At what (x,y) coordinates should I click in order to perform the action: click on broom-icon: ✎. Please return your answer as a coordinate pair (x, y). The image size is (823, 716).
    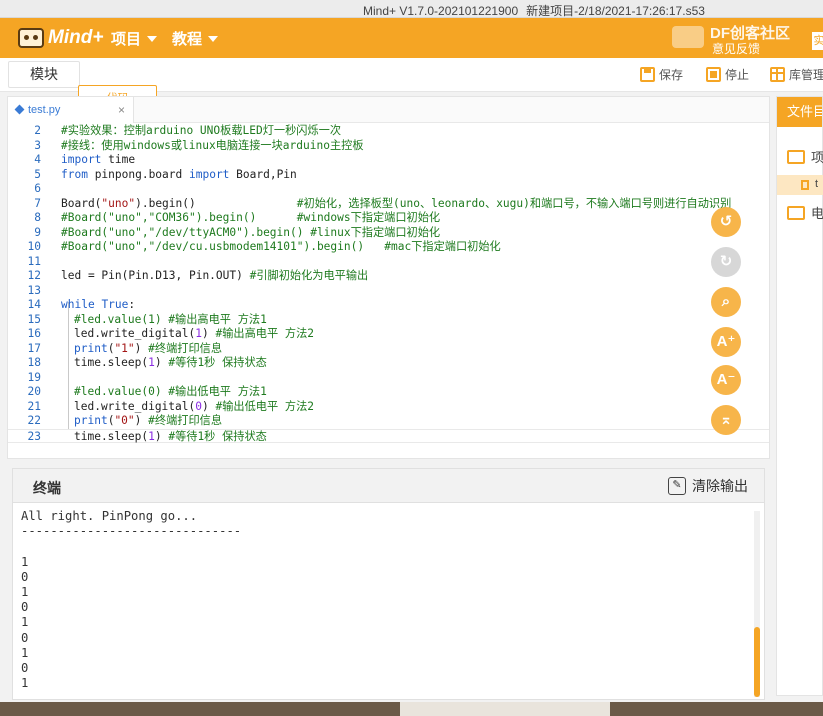
    Looking at the image, I should click on (677, 486).